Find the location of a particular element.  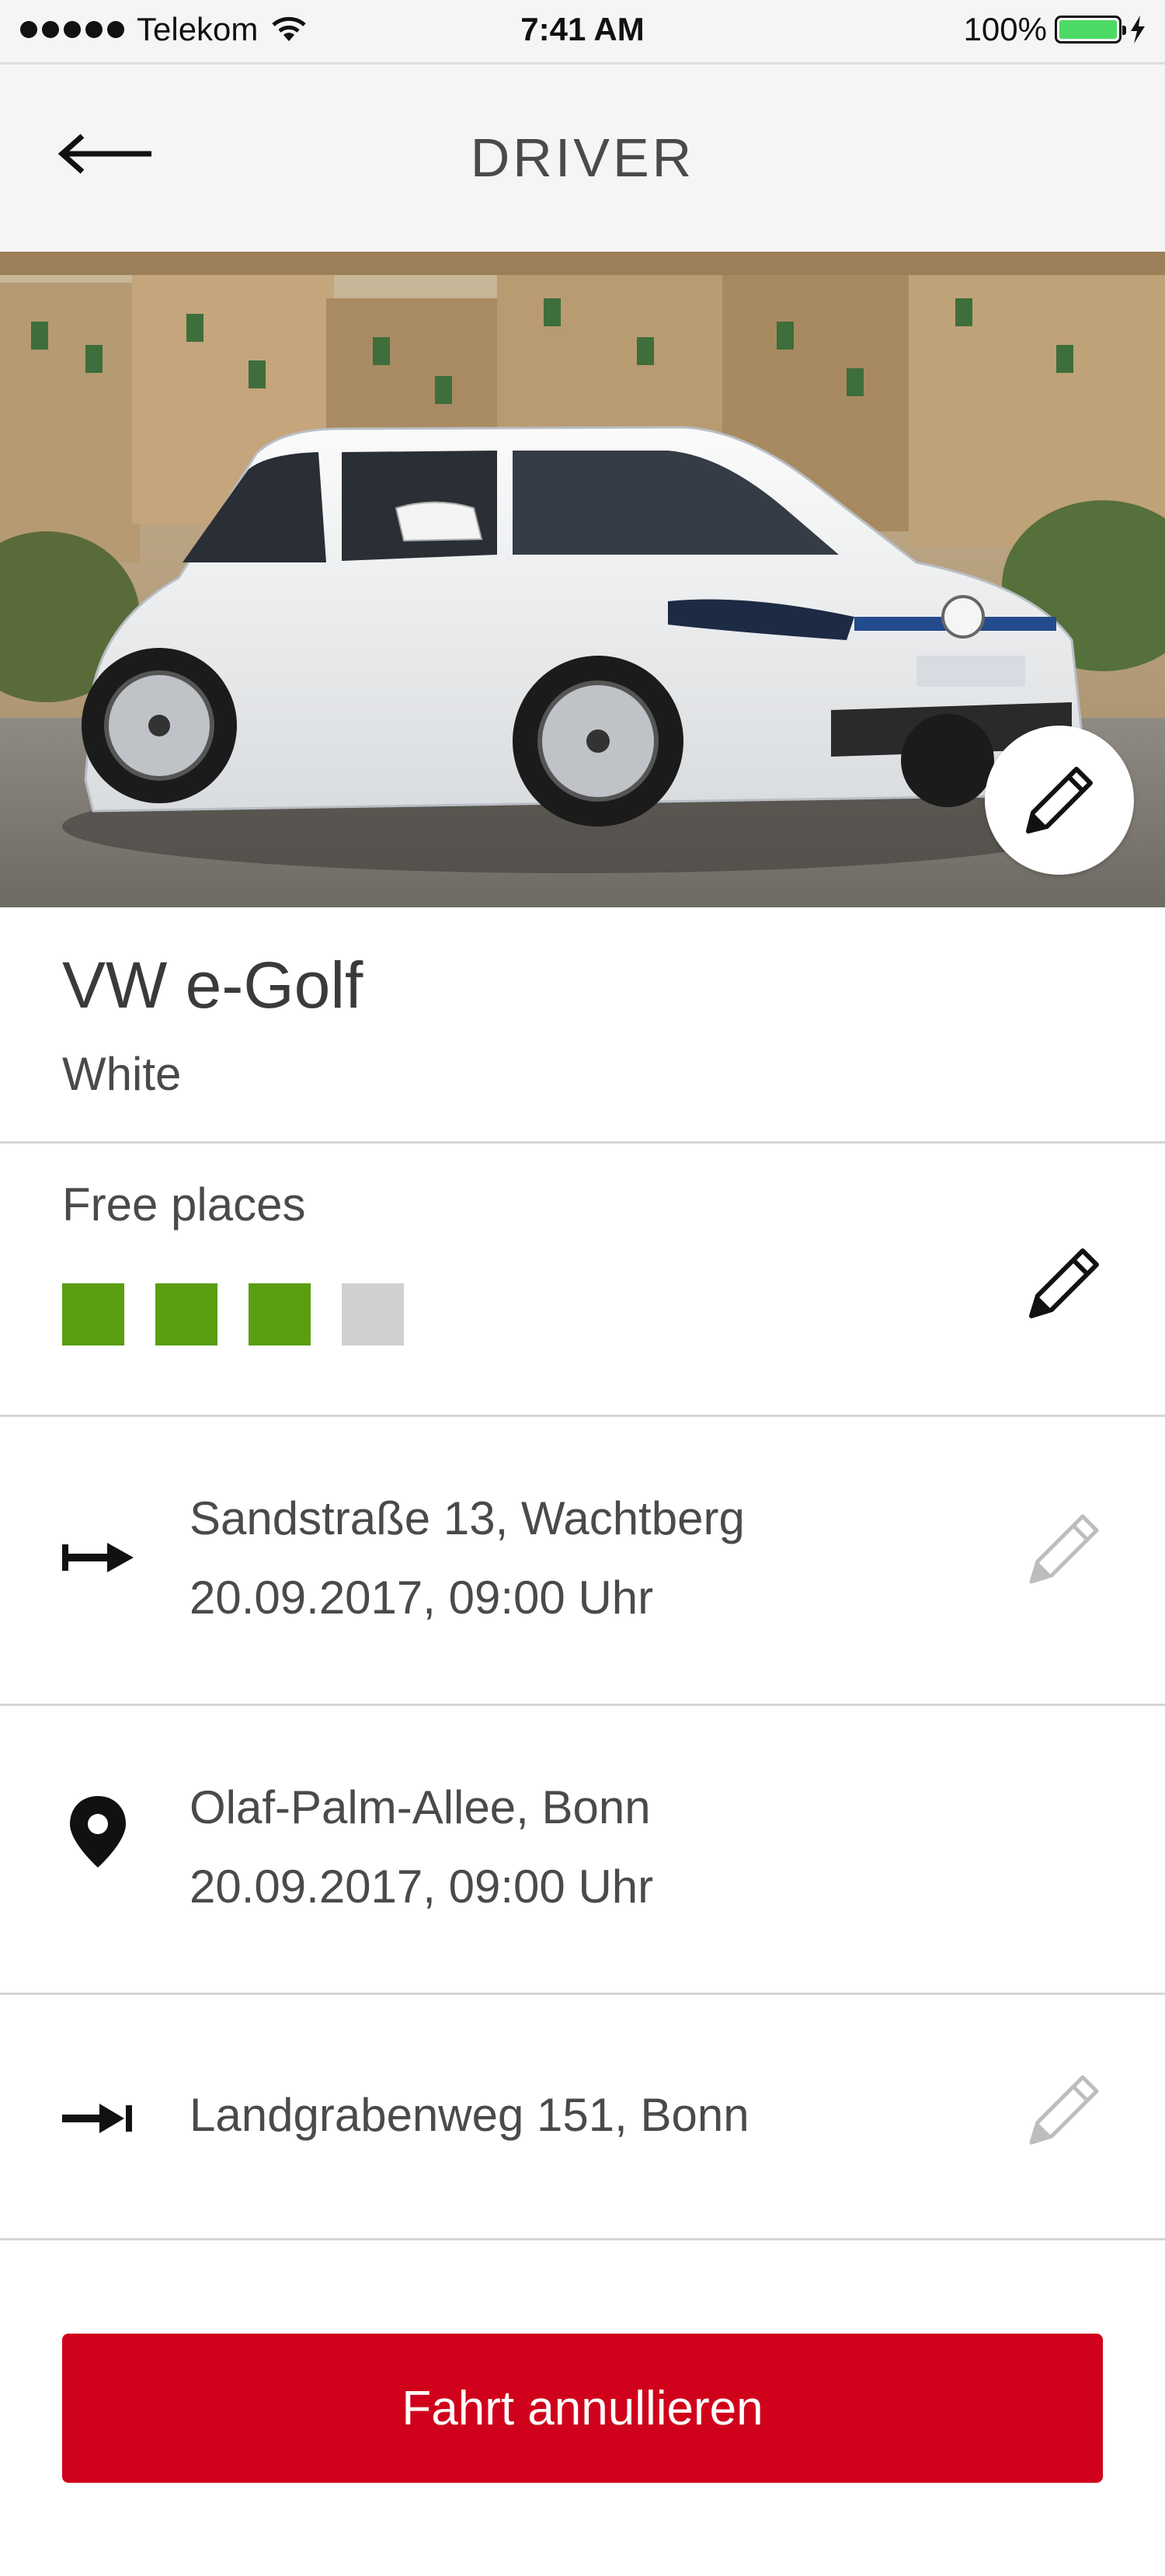

page-title: DRIVER is located at coordinates (582, 157).